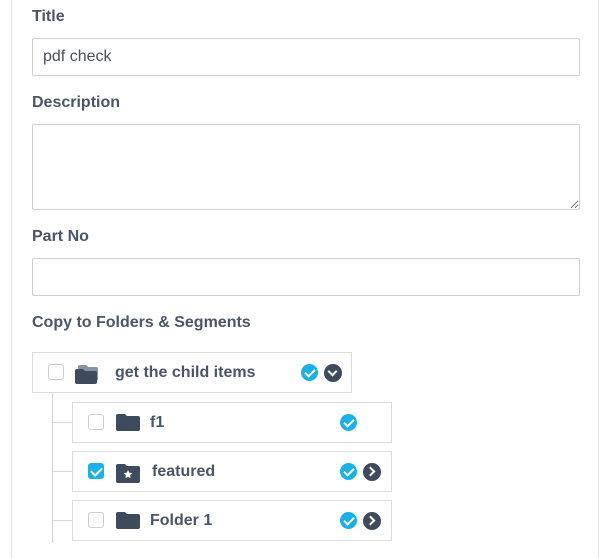 The image size is (610, 558). What do you see at coordinates (96, 422) in the screenshot?
I see `f1-checkbox` at bounding box center [96, 422].